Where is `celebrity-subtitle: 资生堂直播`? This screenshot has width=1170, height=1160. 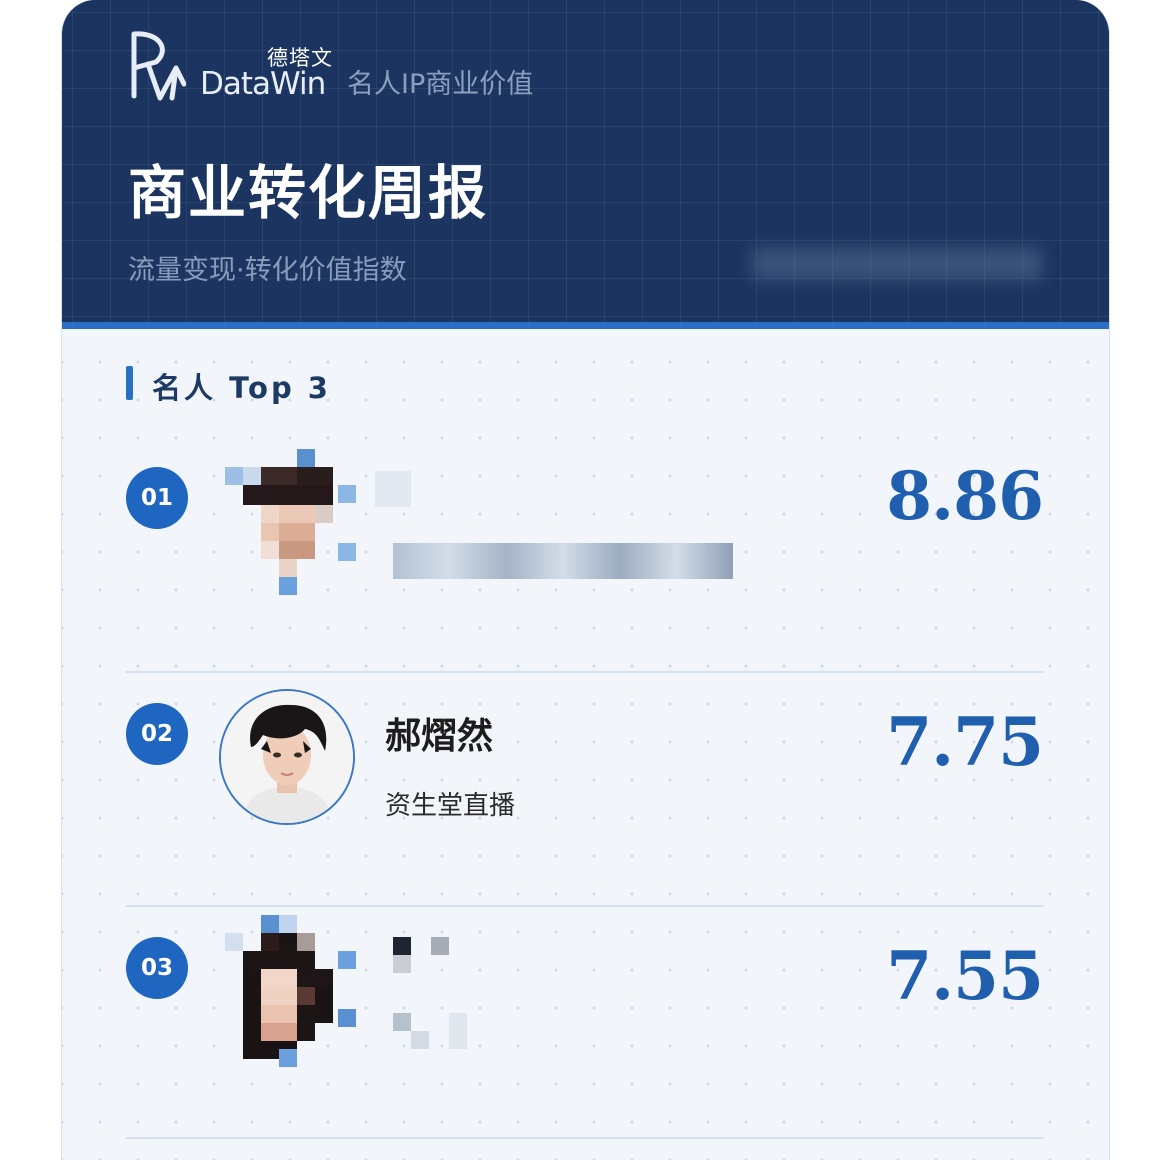
celebrity-subtitle: 资生堂直播 is located at coordinates (450, 806).